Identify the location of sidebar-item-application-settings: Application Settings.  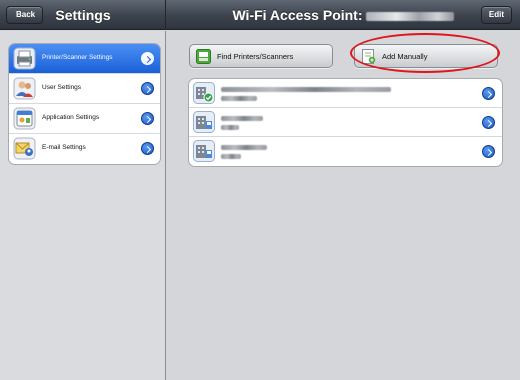
(84, 119).